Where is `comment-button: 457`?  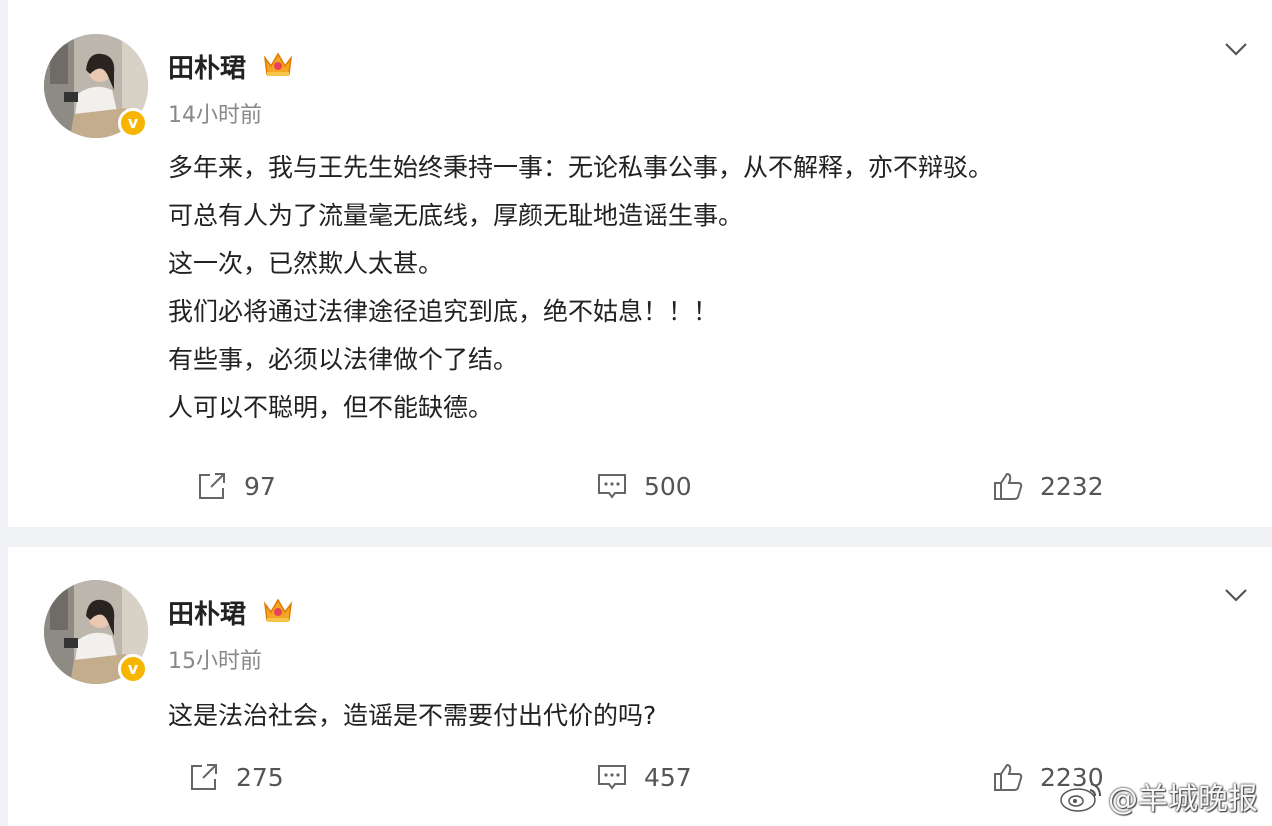
comment-button: 457 is located at coordinates (644, 777).